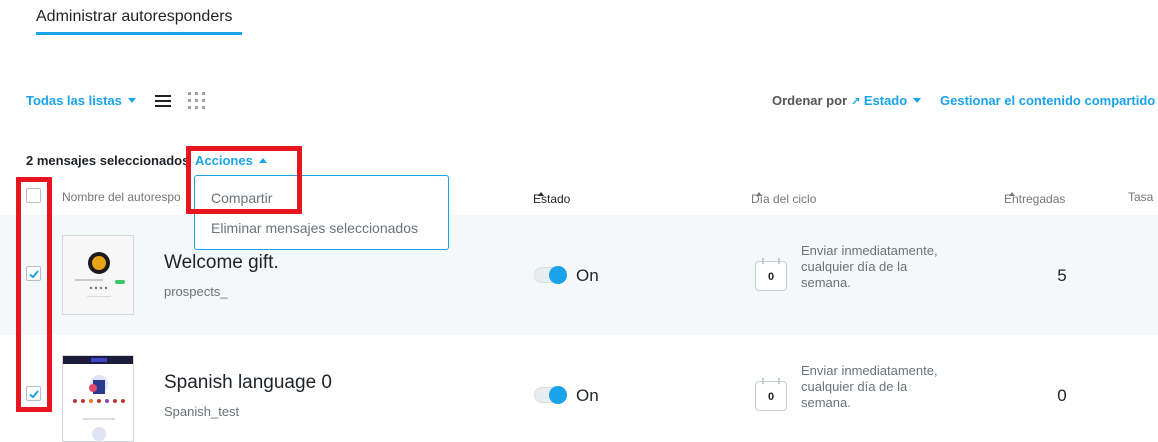 The width and height of the screenshot is (1158, 442). I want to click on delivered-count: 0, so click(1062, 395).